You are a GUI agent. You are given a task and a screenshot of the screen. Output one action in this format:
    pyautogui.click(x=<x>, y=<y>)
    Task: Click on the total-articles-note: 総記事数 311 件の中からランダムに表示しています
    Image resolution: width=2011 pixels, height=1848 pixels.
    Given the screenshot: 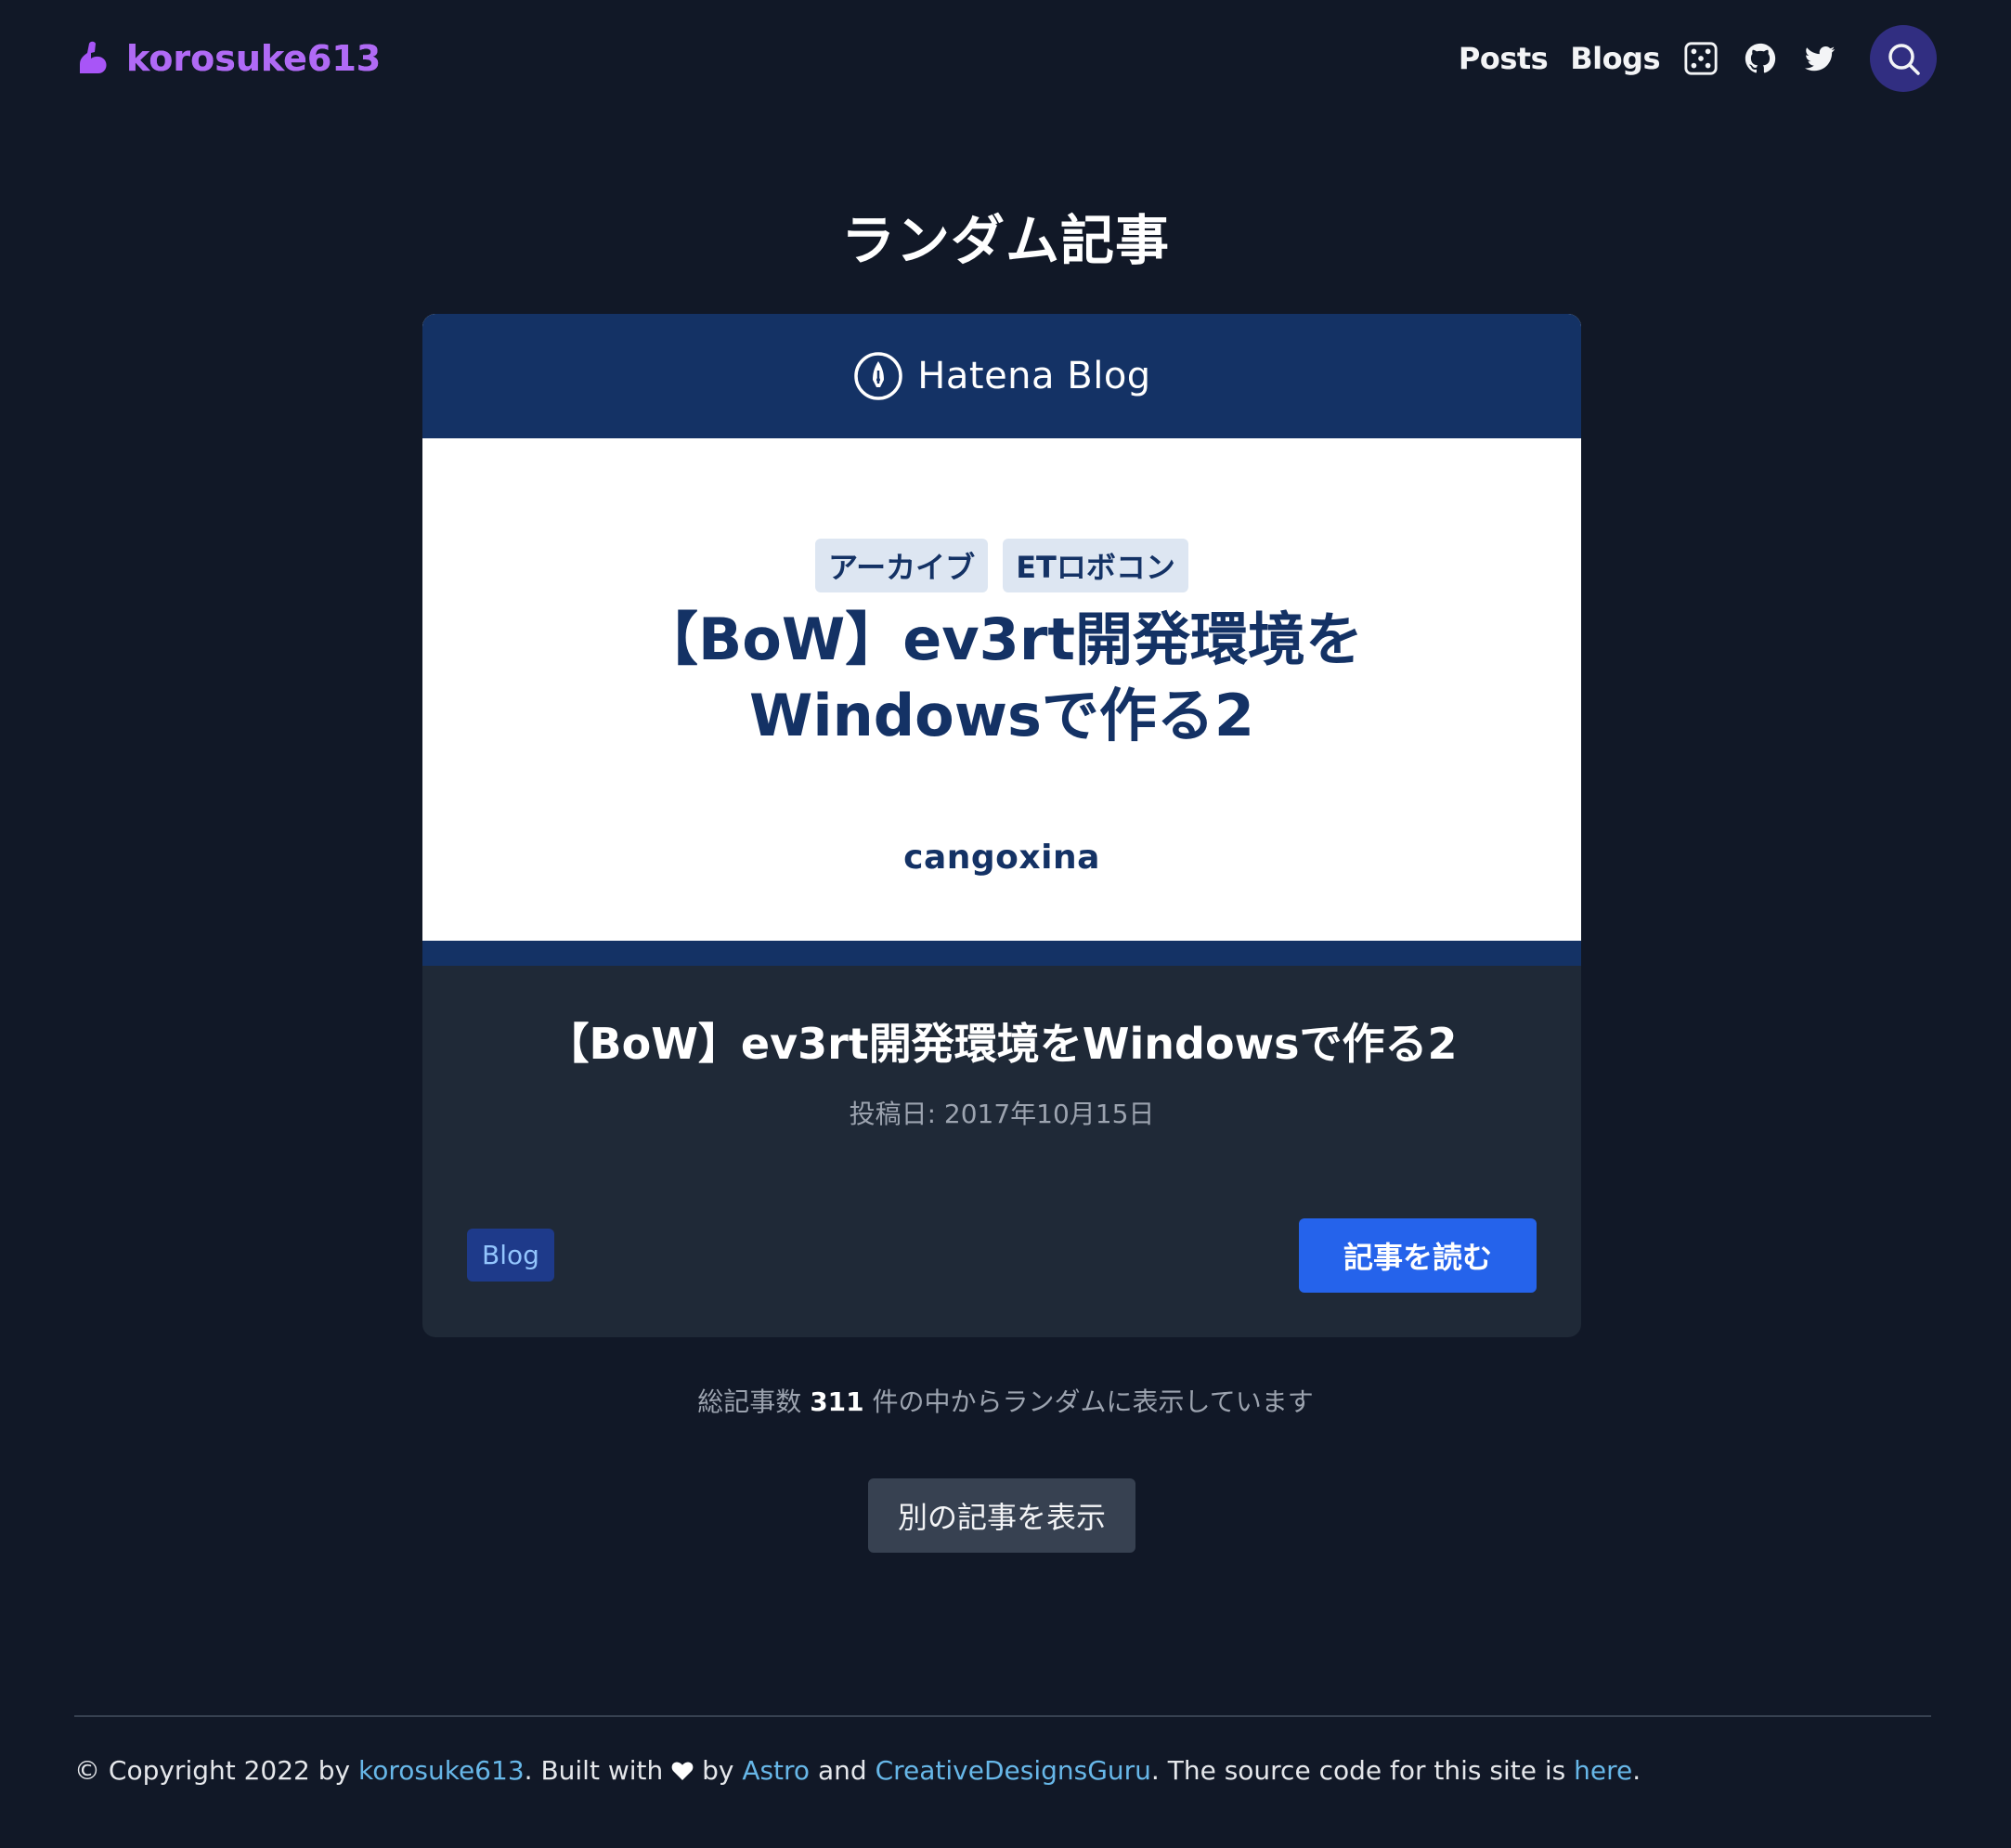 What is the action you would take?
    pyautogui.click(x=1005, y=1400)
    